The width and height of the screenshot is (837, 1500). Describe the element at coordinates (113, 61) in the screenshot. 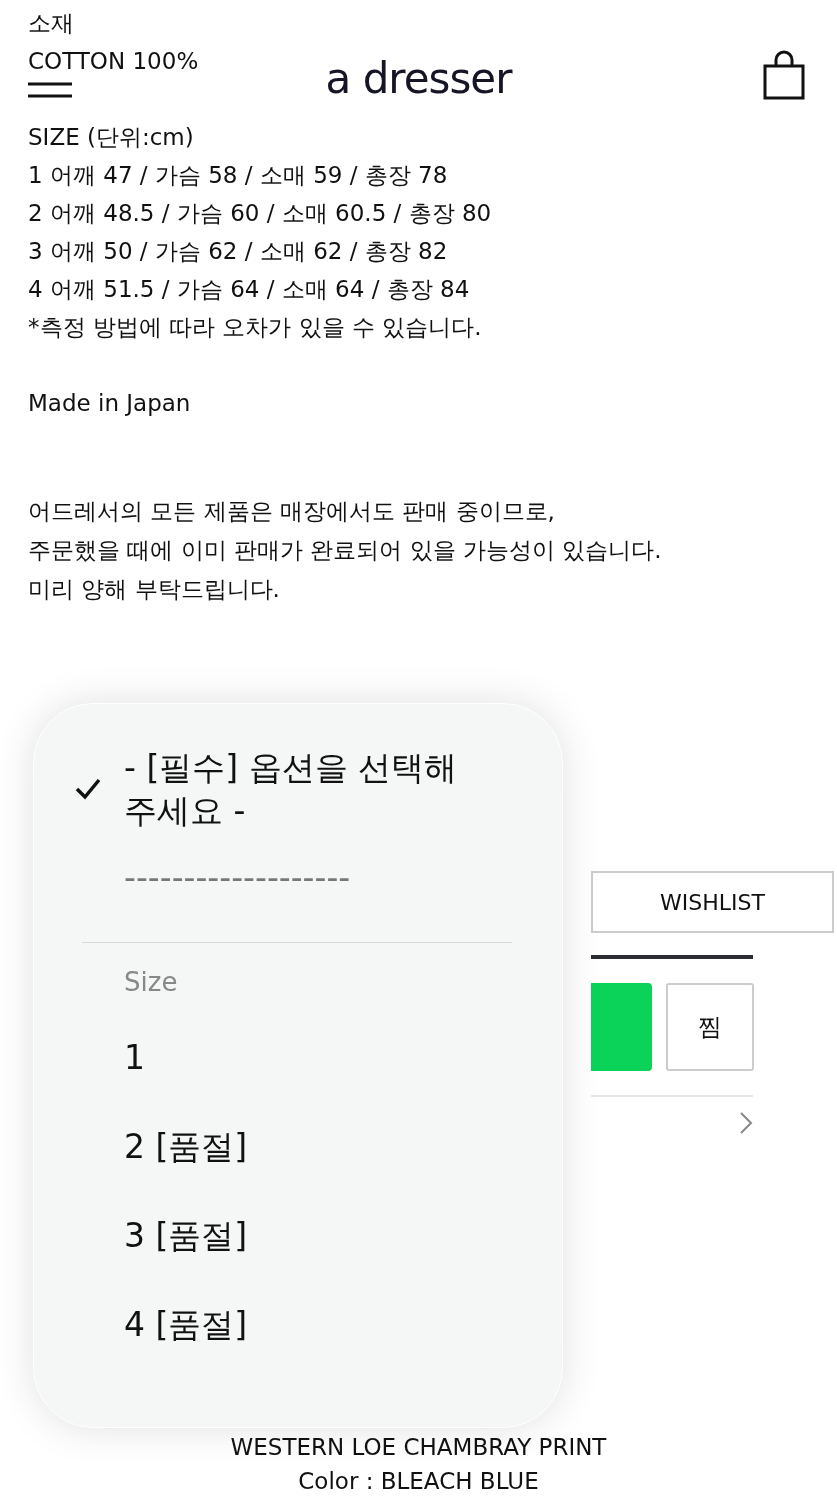

I see `material-value: COTTON 100%` at that location.